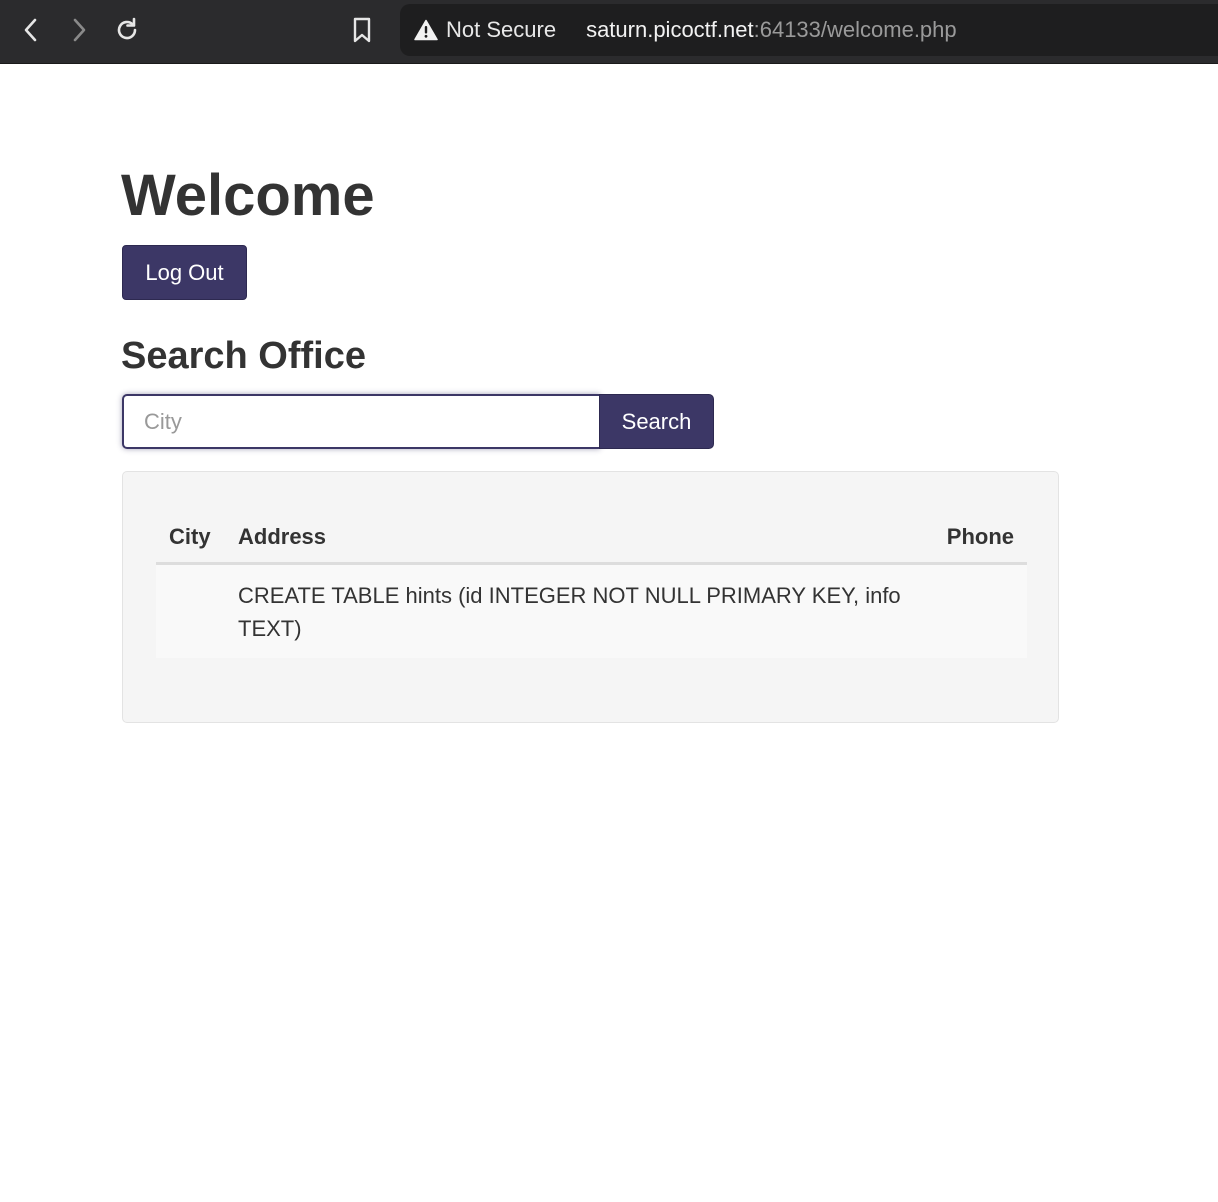 The height and width of the screenshot is (1202, 1218). I want to click on forward-button, so click(79, 30).